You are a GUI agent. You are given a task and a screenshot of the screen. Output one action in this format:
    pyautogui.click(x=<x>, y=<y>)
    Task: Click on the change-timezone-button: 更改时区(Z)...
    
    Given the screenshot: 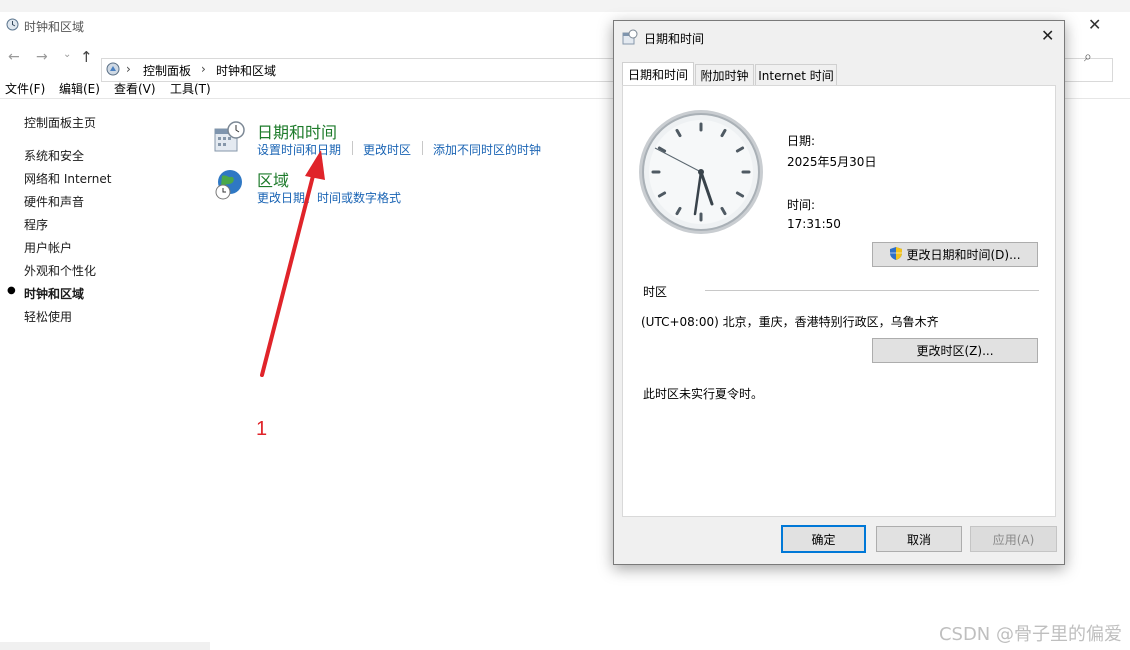 What is the action you would take?
    pyautogui.click(x=955, y=350)
    